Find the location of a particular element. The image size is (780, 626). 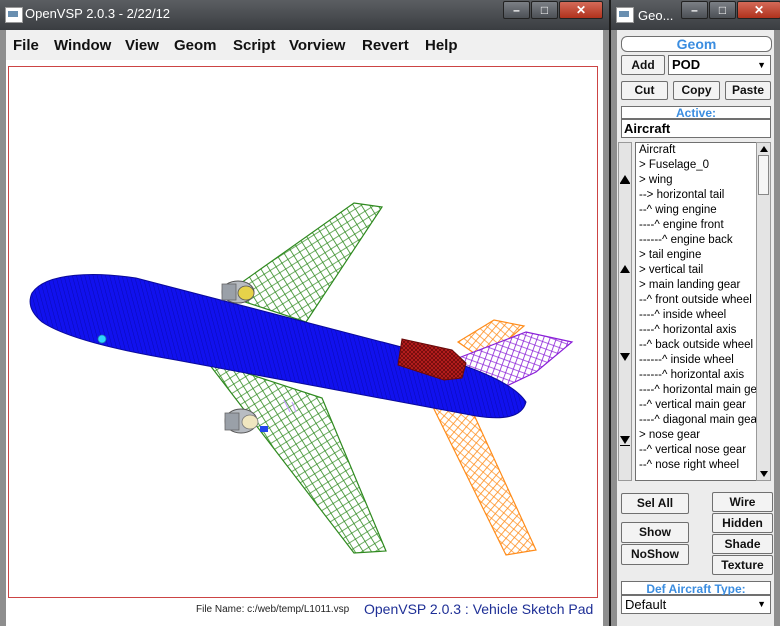

scroll-bottom-bar-icon is located at coordinates (625, 445).